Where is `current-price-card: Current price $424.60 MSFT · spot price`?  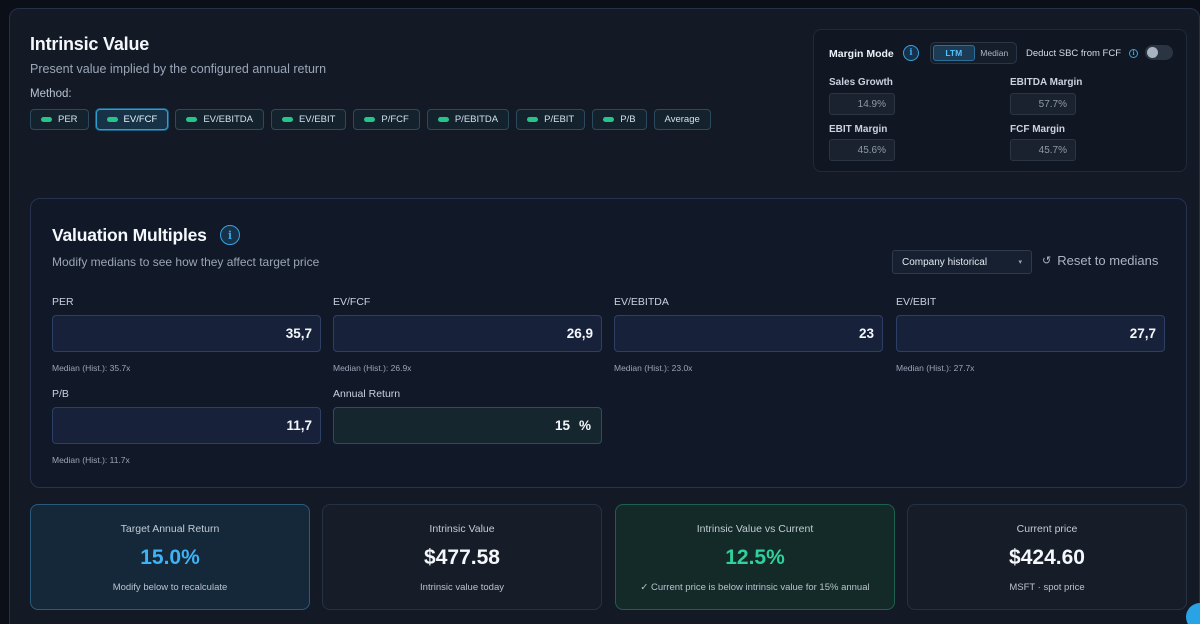
current-price-card: Current price $424.60 MSFT · spot price is located at coordinates (1047, 557).